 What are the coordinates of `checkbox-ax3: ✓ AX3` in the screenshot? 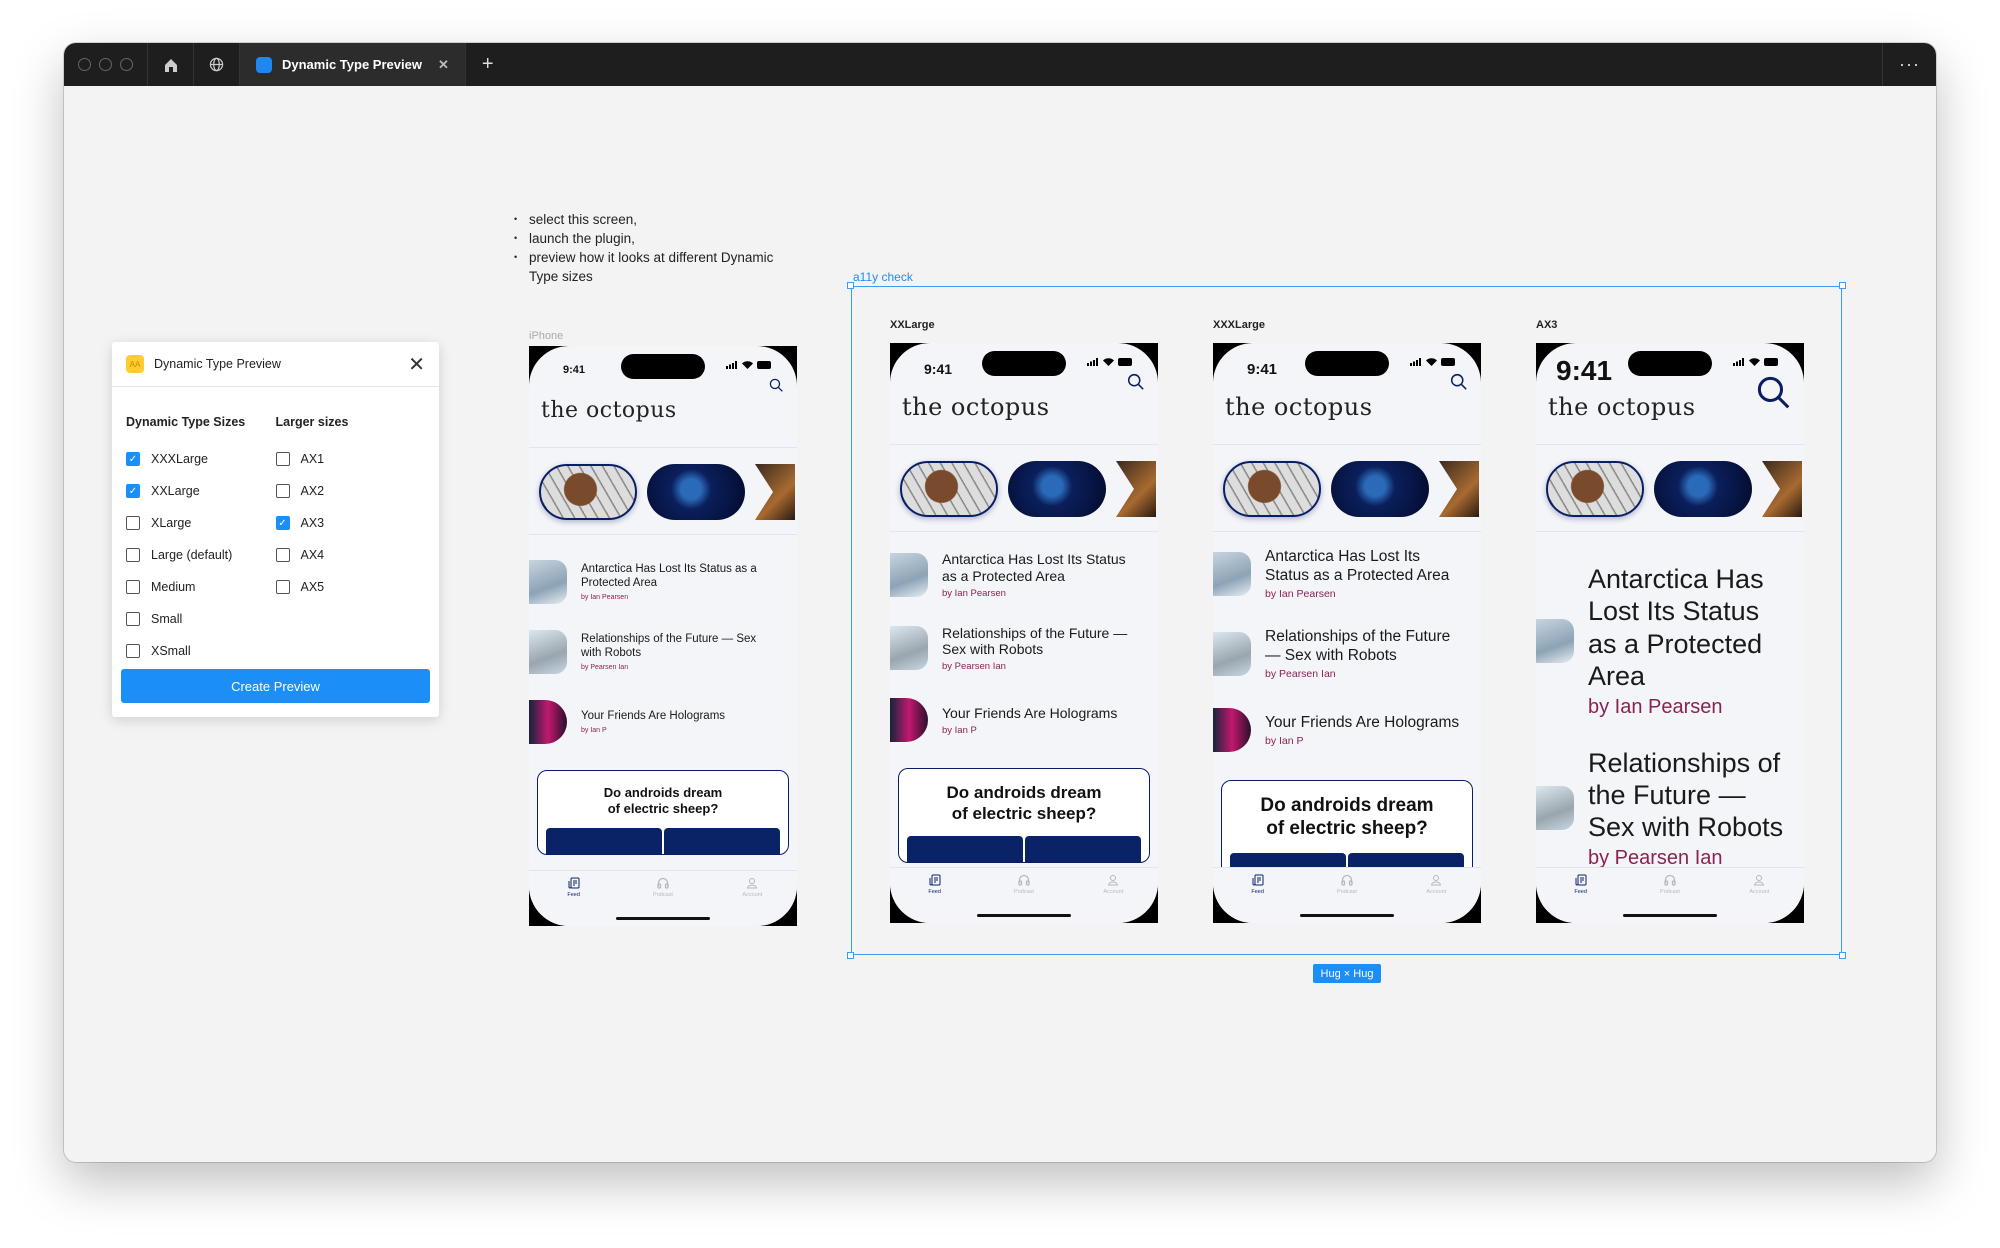 It's located at (350, 523).